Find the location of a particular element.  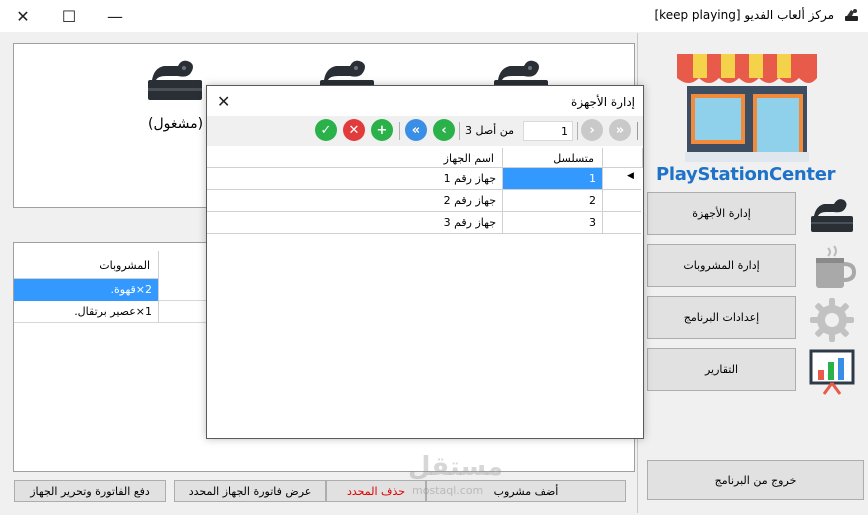

sidebar-item-devices: إدارة الأجهزة is located at coordinates (721, 213).